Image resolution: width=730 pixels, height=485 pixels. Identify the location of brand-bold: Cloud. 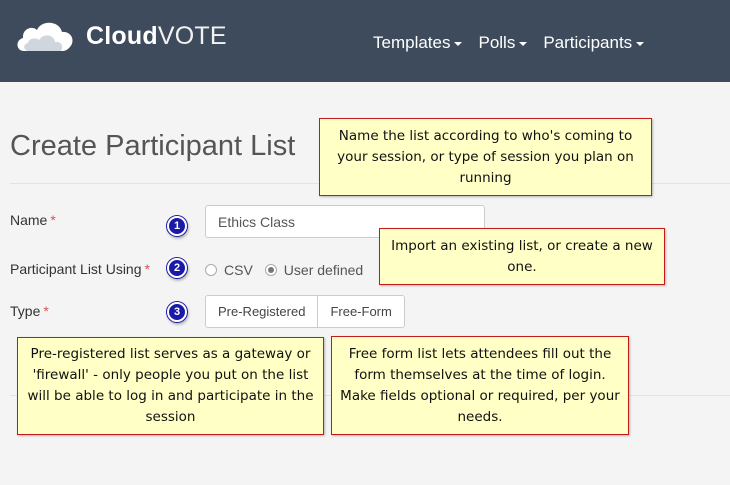
(122, 35).